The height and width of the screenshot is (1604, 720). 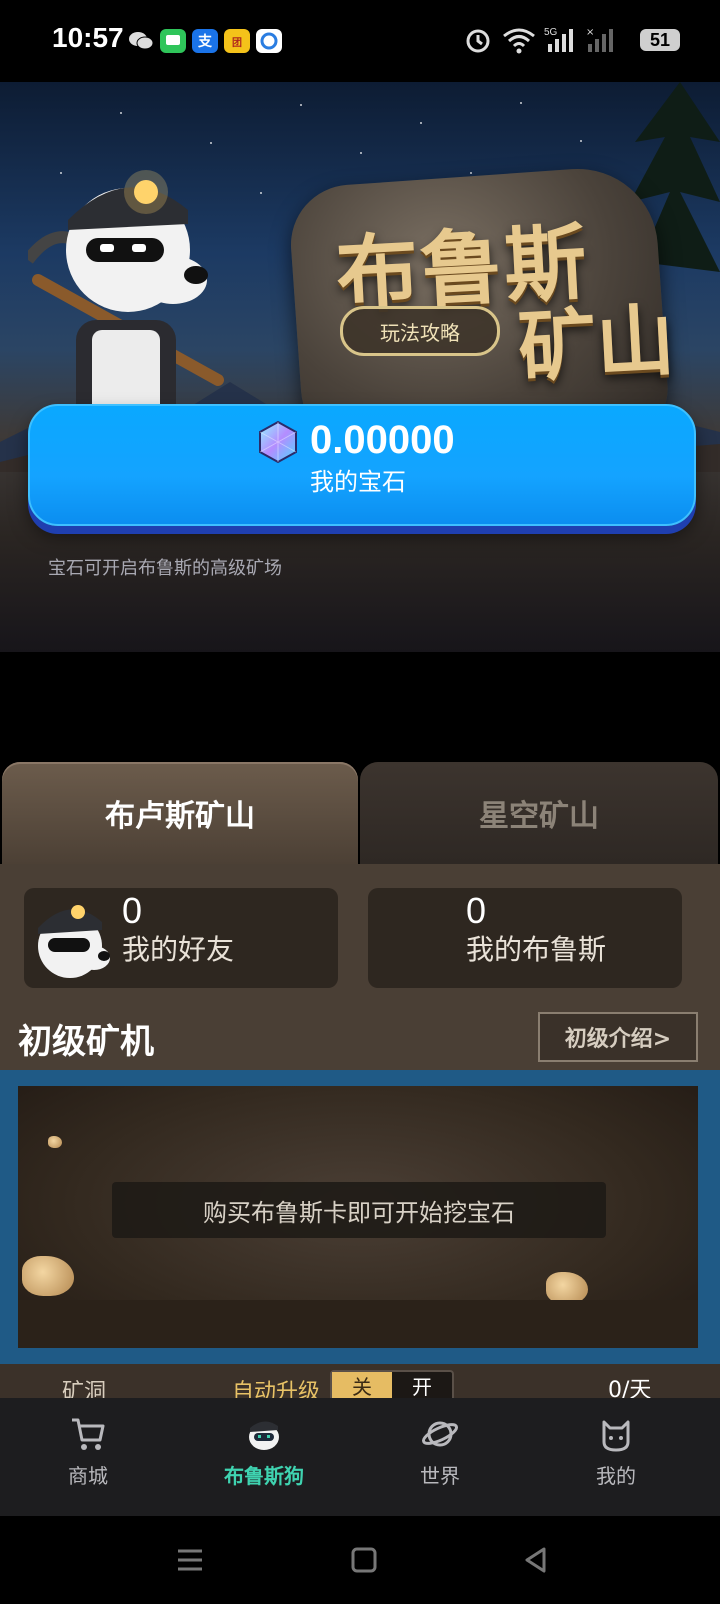 What do you see at coordinates (360, 41) in the screenshot?
I see `status-bar: 10:57 支 团 5G × 51` at bounding box center [360, 41].